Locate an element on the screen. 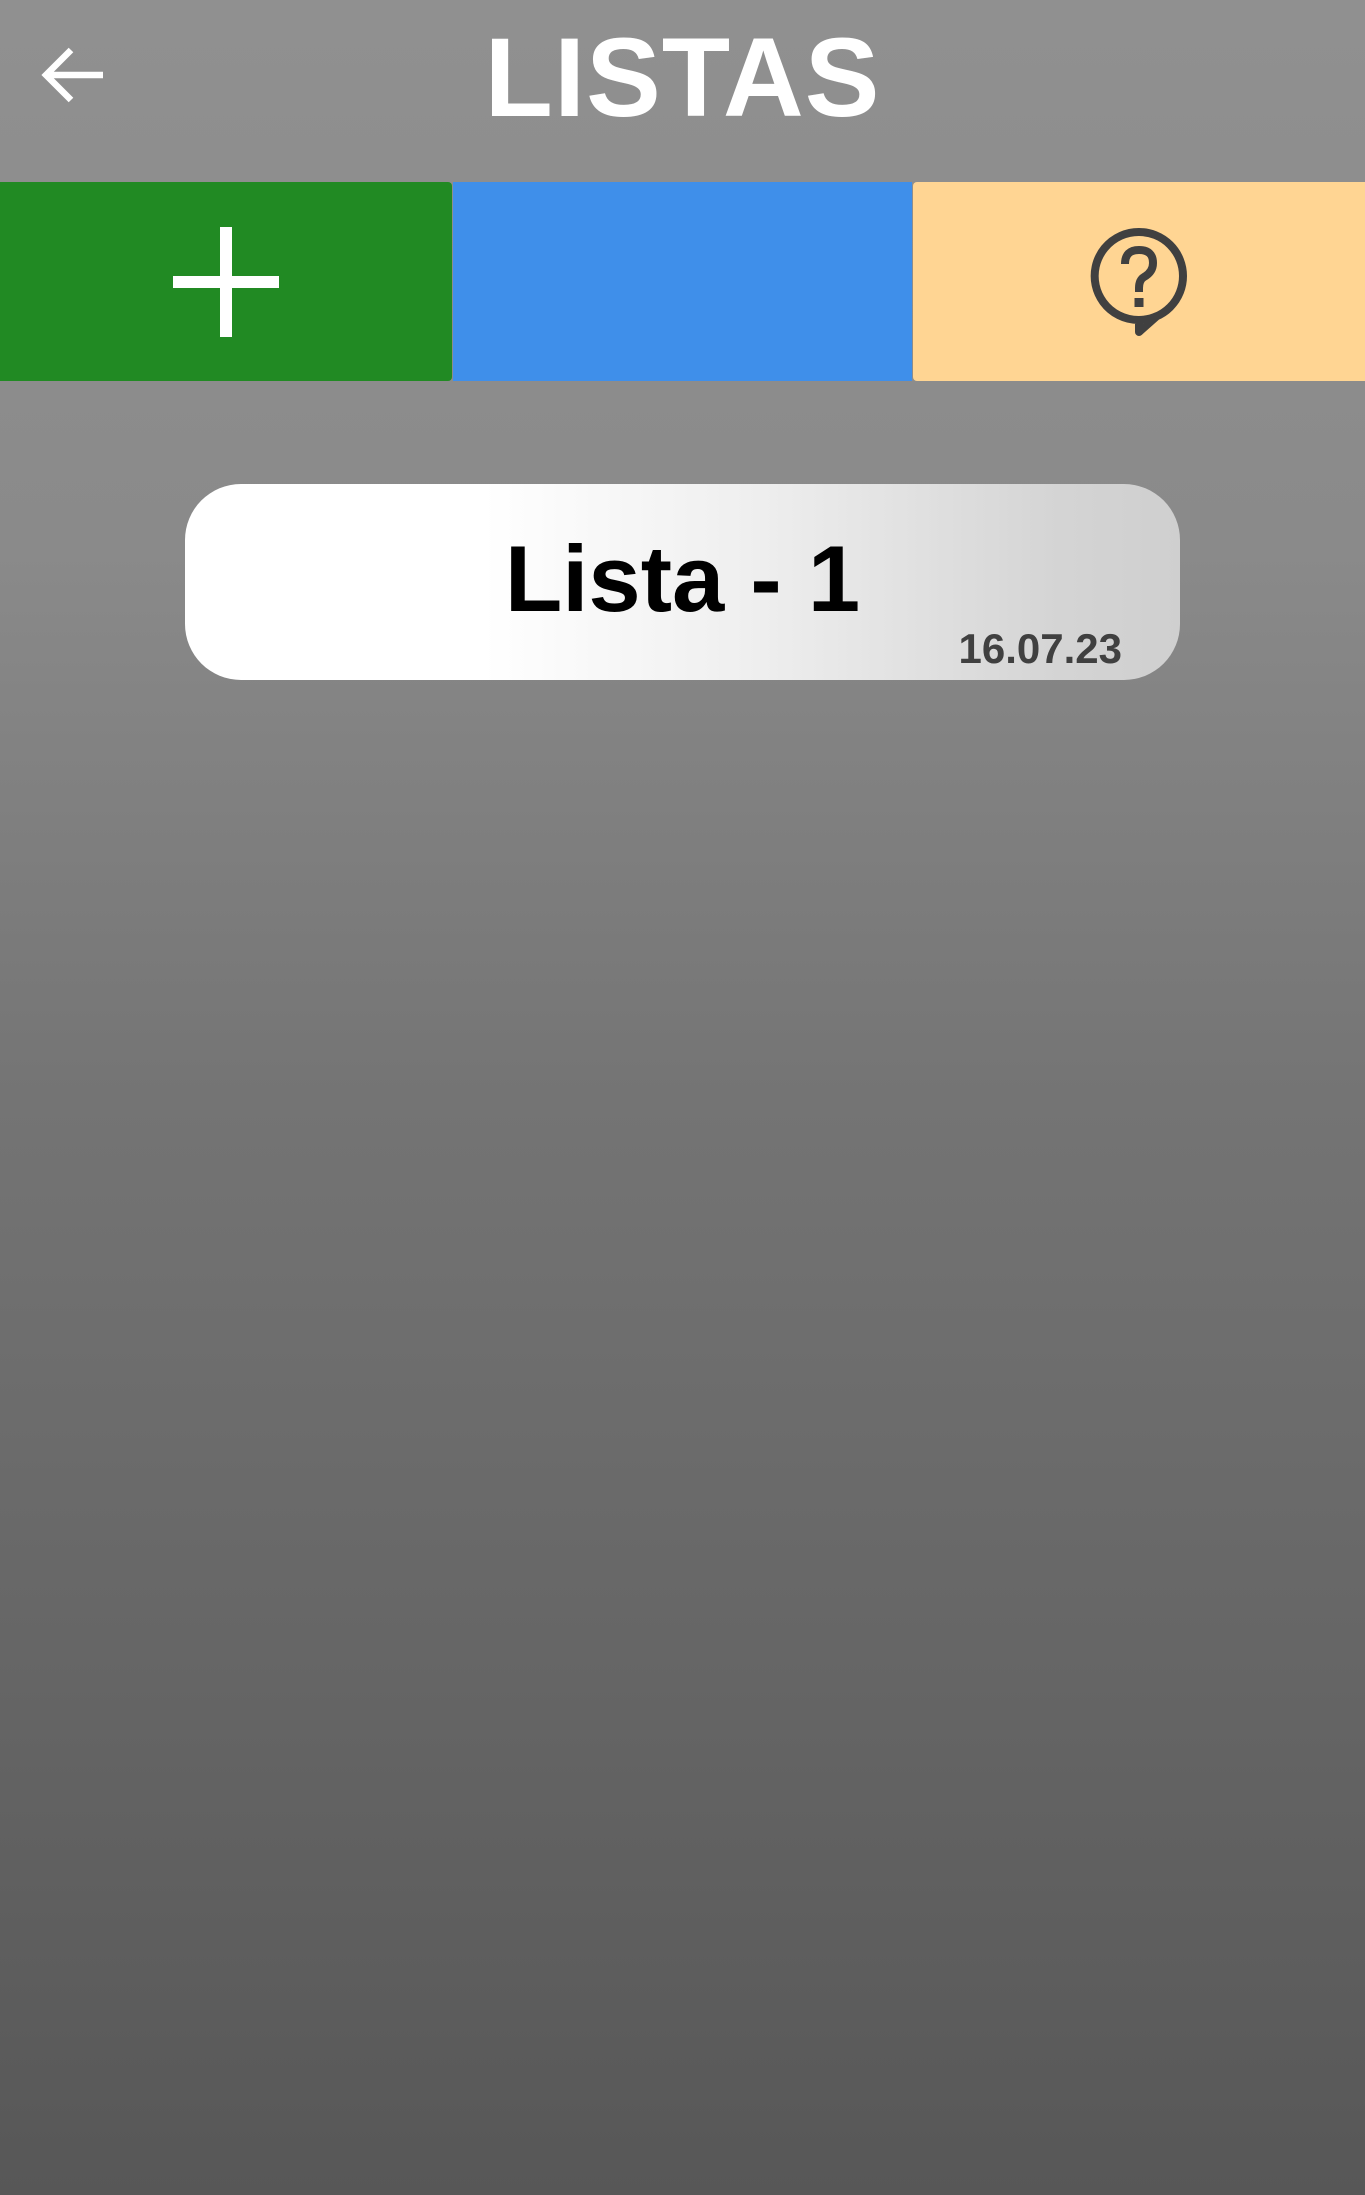  list-item: Lista - 1 16.07.23 is located at coordinates (682, 582).